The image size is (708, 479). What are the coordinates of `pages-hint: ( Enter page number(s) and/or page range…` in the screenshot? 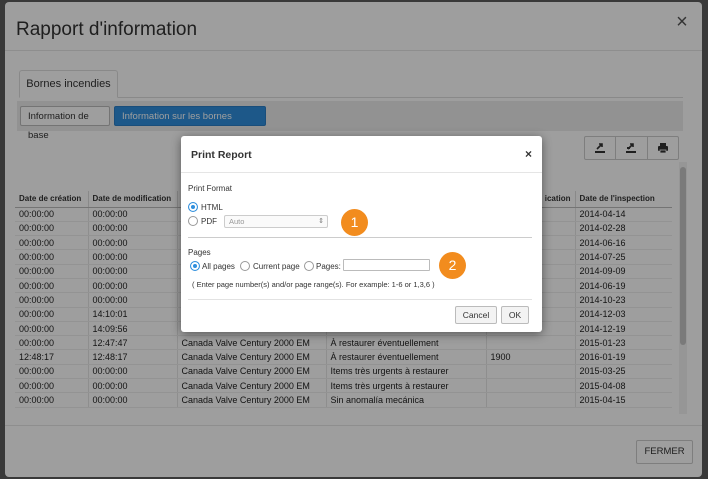 It's located at (313, 284).